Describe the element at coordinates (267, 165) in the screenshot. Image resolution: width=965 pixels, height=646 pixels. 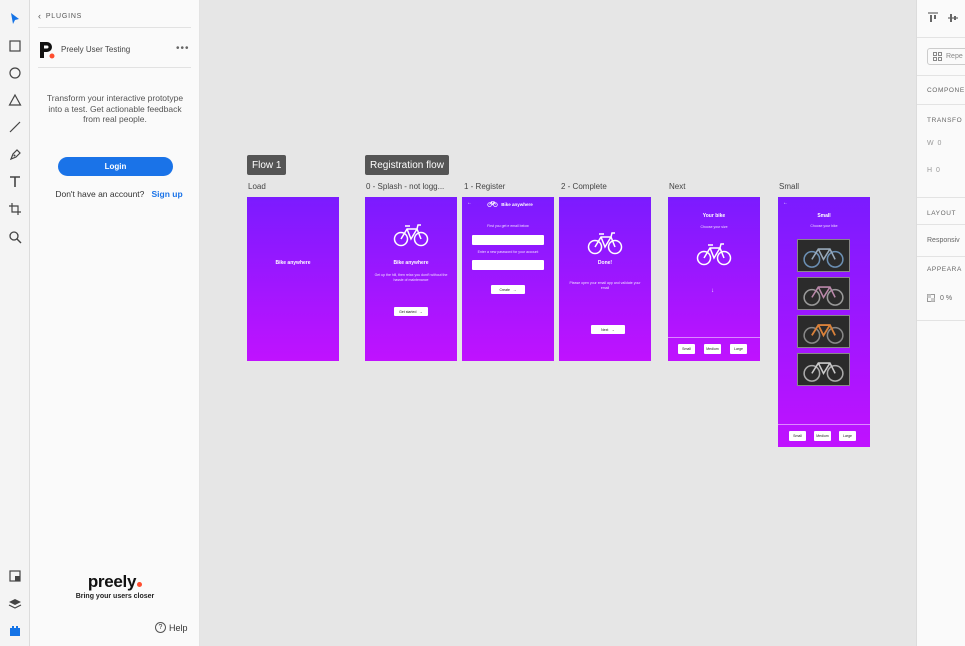
I see `flow-tag-flow-1: Flow 1` at that location.